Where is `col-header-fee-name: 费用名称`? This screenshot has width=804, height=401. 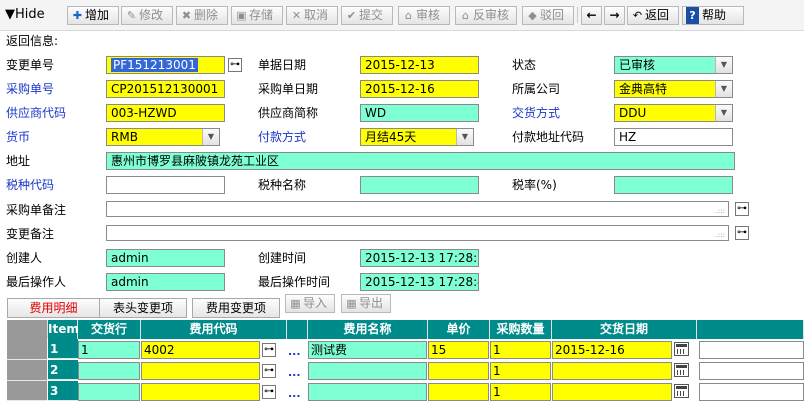
col-header-fee-name: 费用名称 is located at coordinates (368, 329).